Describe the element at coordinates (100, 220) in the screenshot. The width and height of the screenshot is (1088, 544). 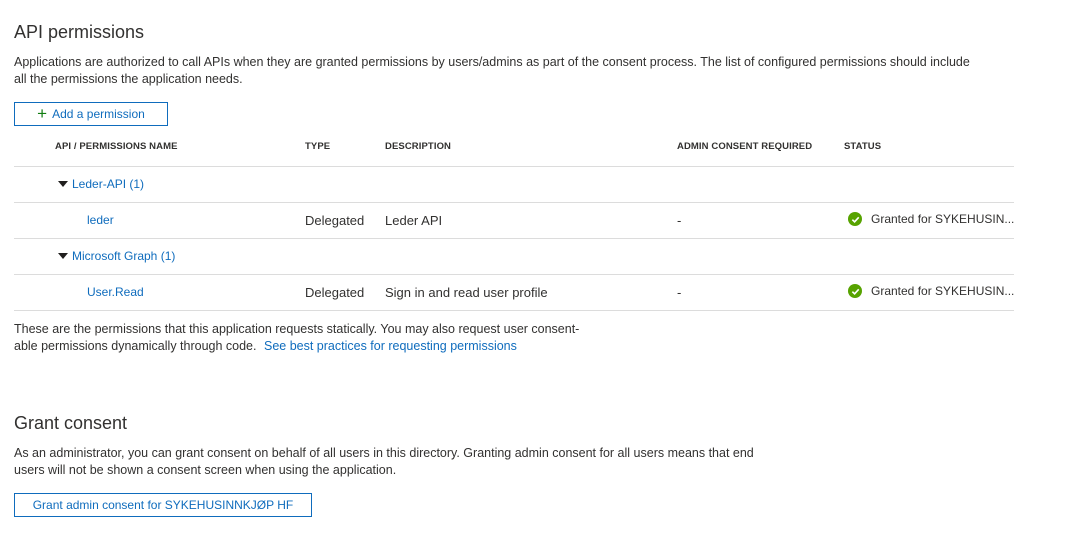
I see `permission-name-link: leder` at that location.